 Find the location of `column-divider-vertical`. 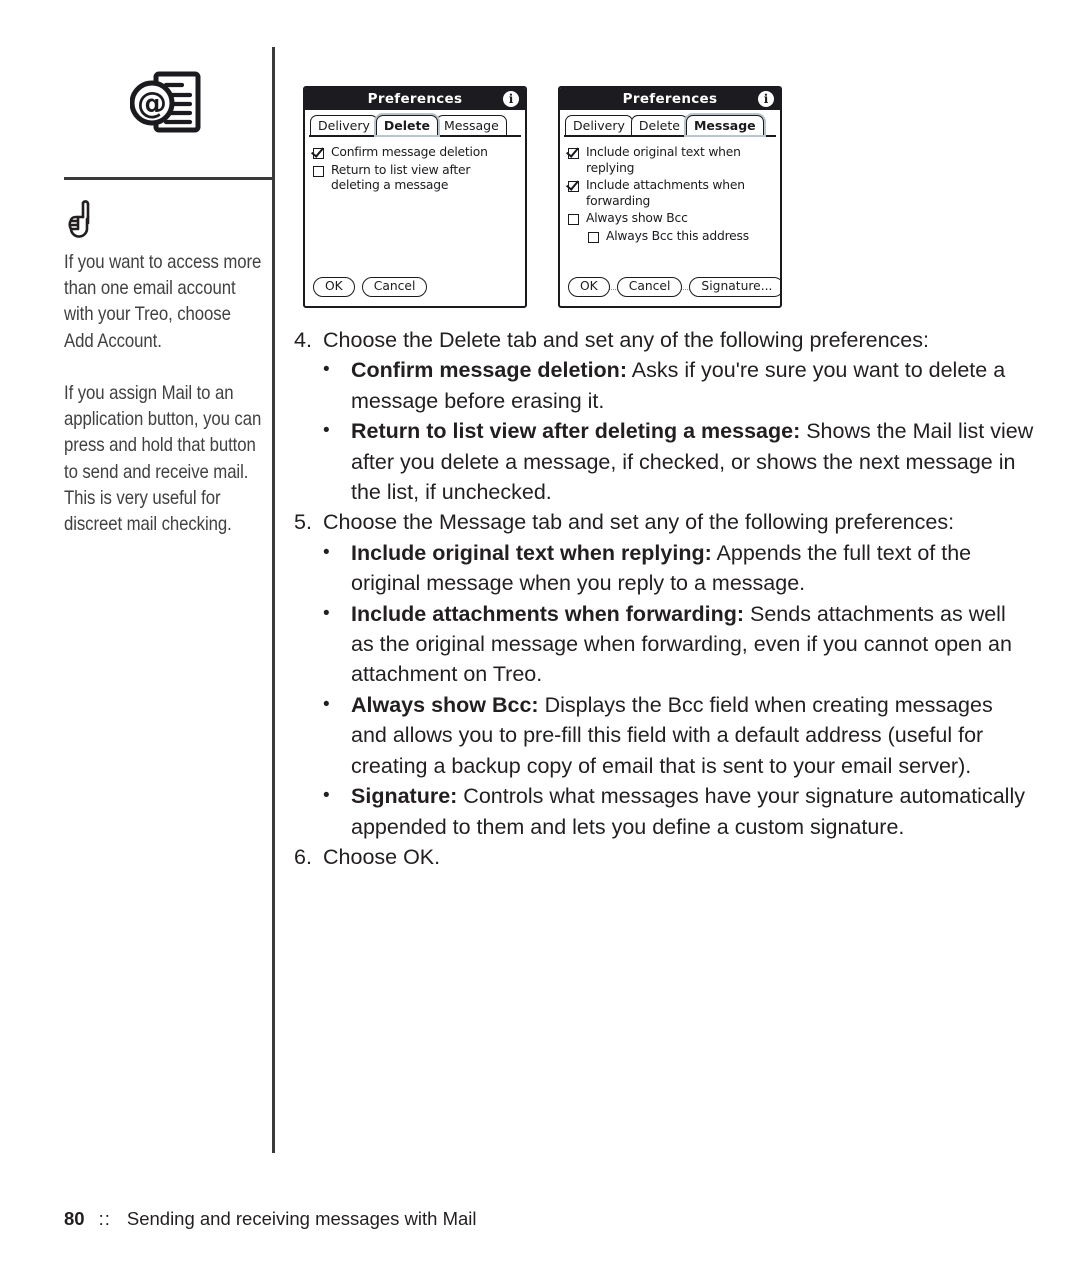

column-divider-vertical is located at coordinates (273, 600).